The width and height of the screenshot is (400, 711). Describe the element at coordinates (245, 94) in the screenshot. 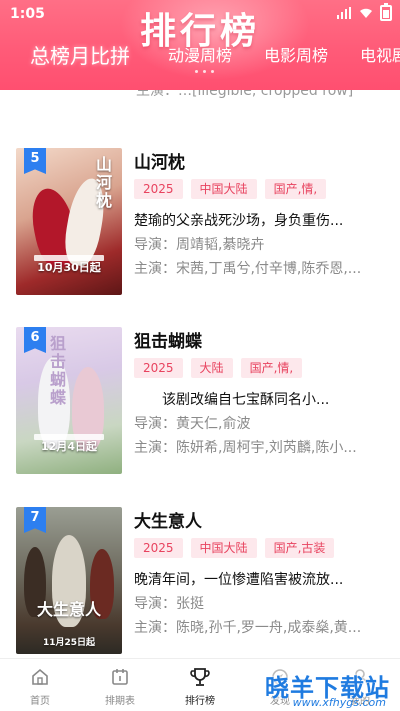

I see `cutoff-row-text: 主演：…[illegible, cropped row]` at that location.